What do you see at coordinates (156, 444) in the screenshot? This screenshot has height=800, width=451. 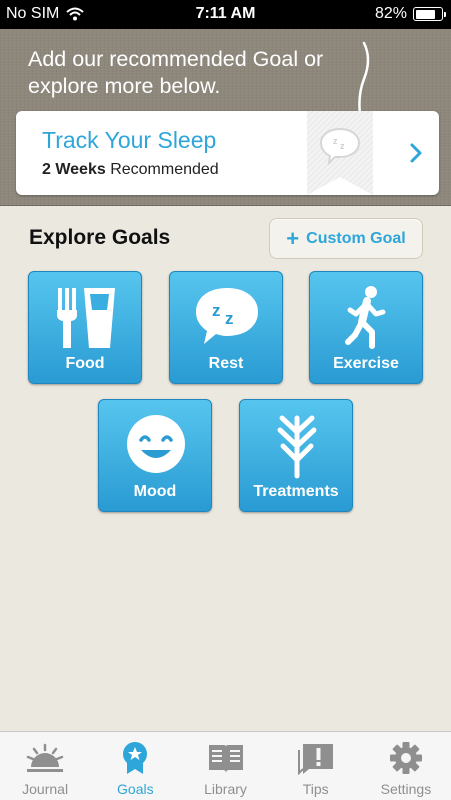 I see `mood-icon` at bounding box center [156, 444].